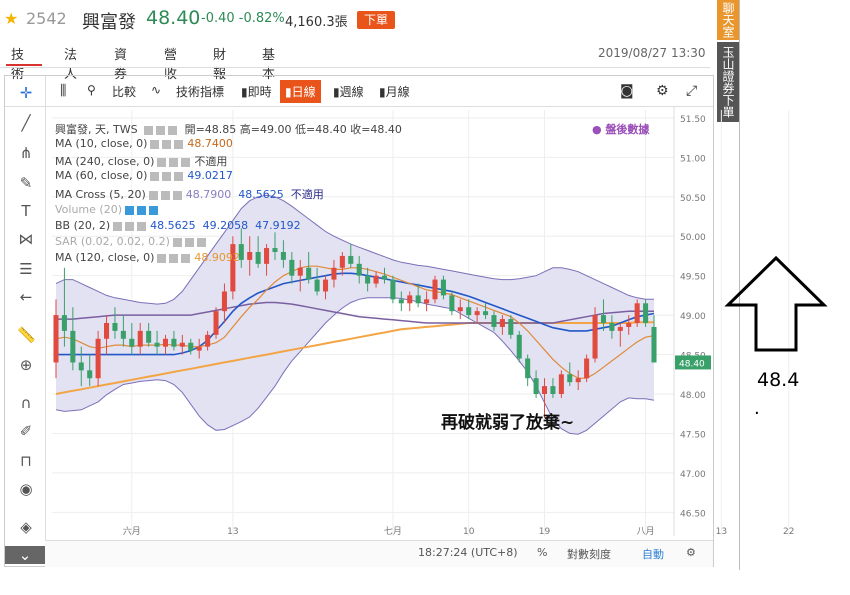  What do you see at coordinates (83, 225) in the screenshot?
I see `legend-bb-label: BB (20, 2)` at bounding box center [83, 225].